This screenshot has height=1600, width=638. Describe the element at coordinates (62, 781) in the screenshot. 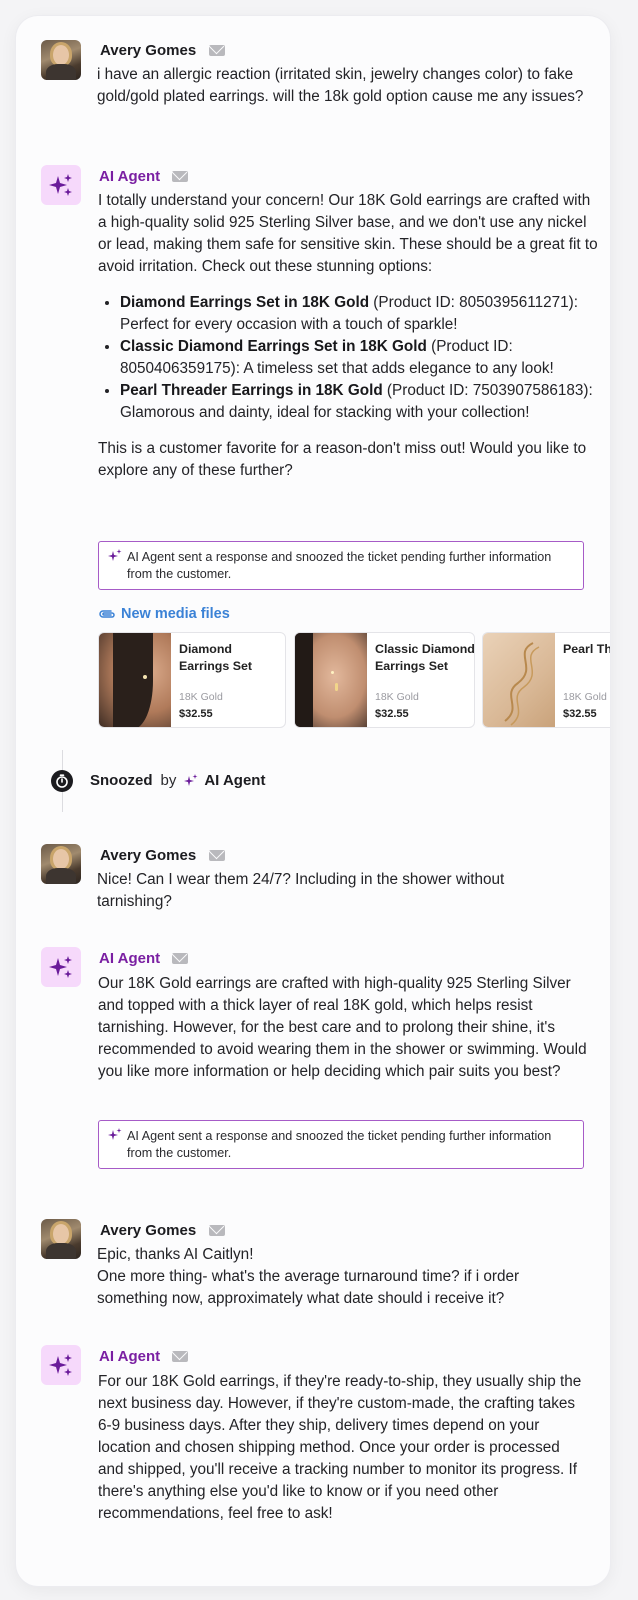

I see `stopwatch-icon` at that location.